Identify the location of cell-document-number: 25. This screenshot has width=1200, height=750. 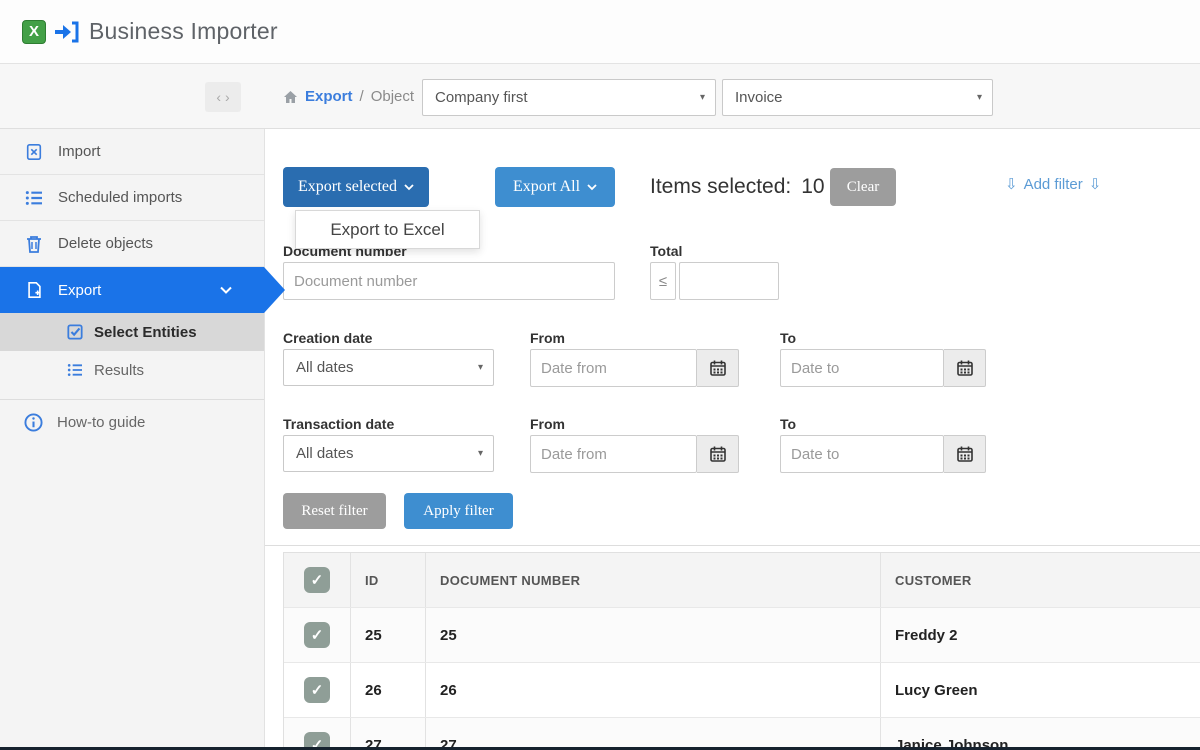
(653, 635).